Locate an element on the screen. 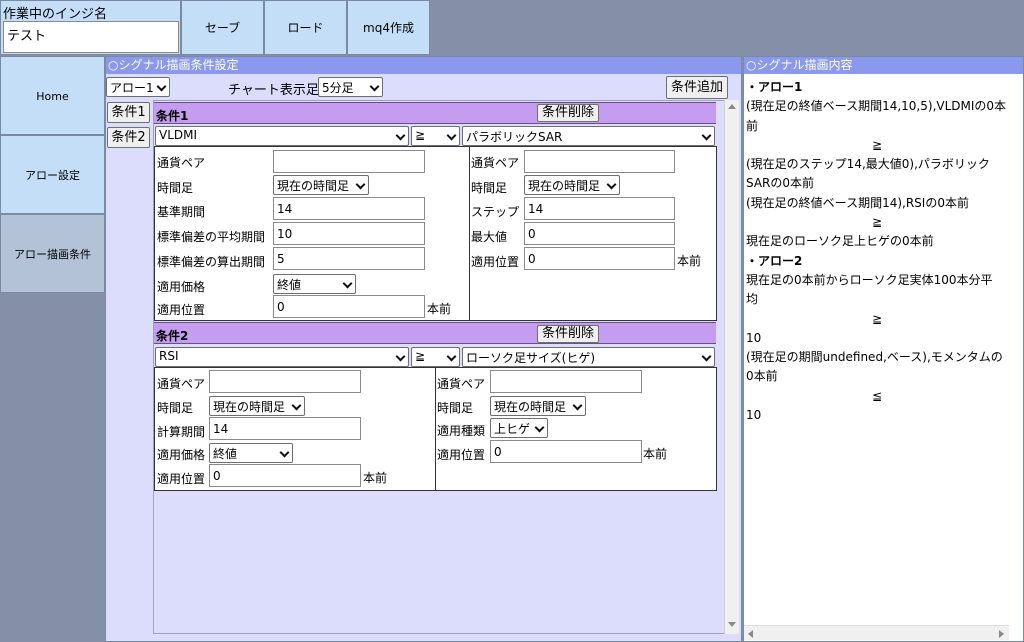  c2l-pos-label: 適用位置 is located at coordinates (181, 479).